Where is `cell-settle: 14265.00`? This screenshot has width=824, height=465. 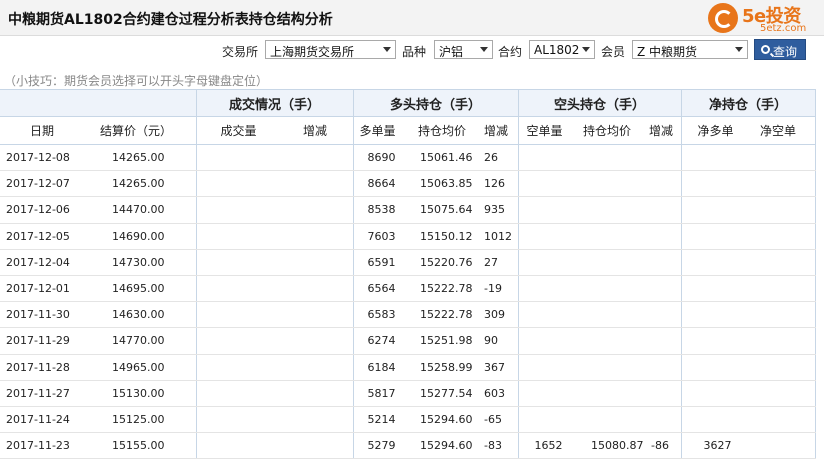 cell-settle: 14265.00 is located at coordinates (143, 184).